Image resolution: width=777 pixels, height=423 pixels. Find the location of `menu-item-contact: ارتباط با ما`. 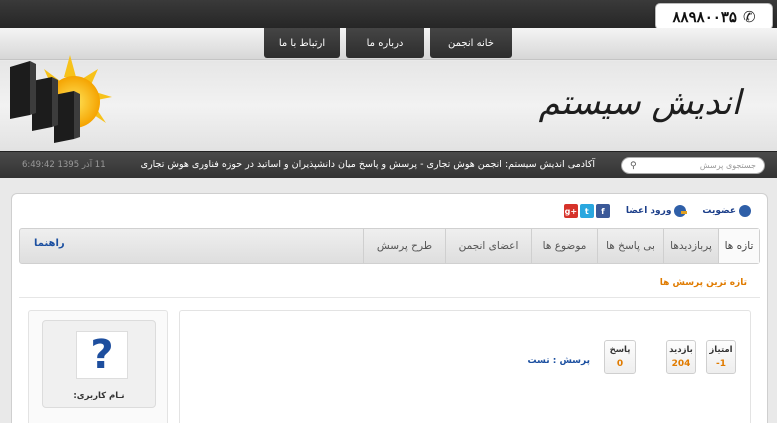

menu-item-contact: ارتباط با ما is located at coordinates (302, 43).